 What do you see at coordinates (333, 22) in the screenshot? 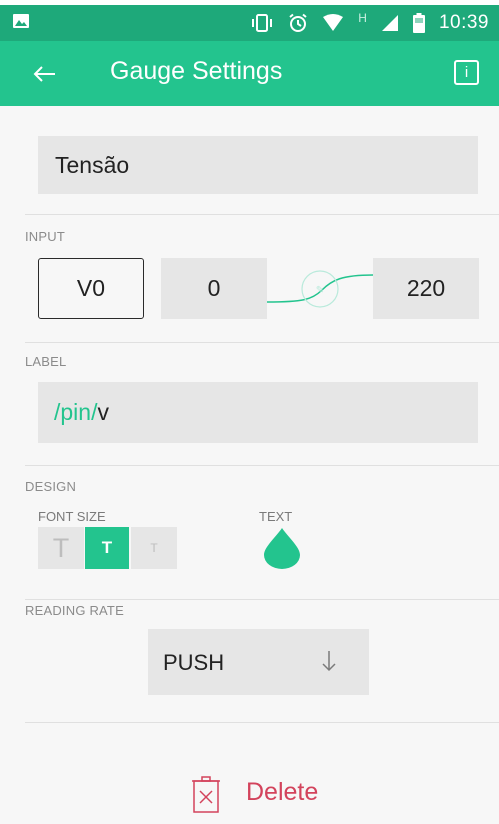
I see `wifi-icon` at bounding box center [333, 22].